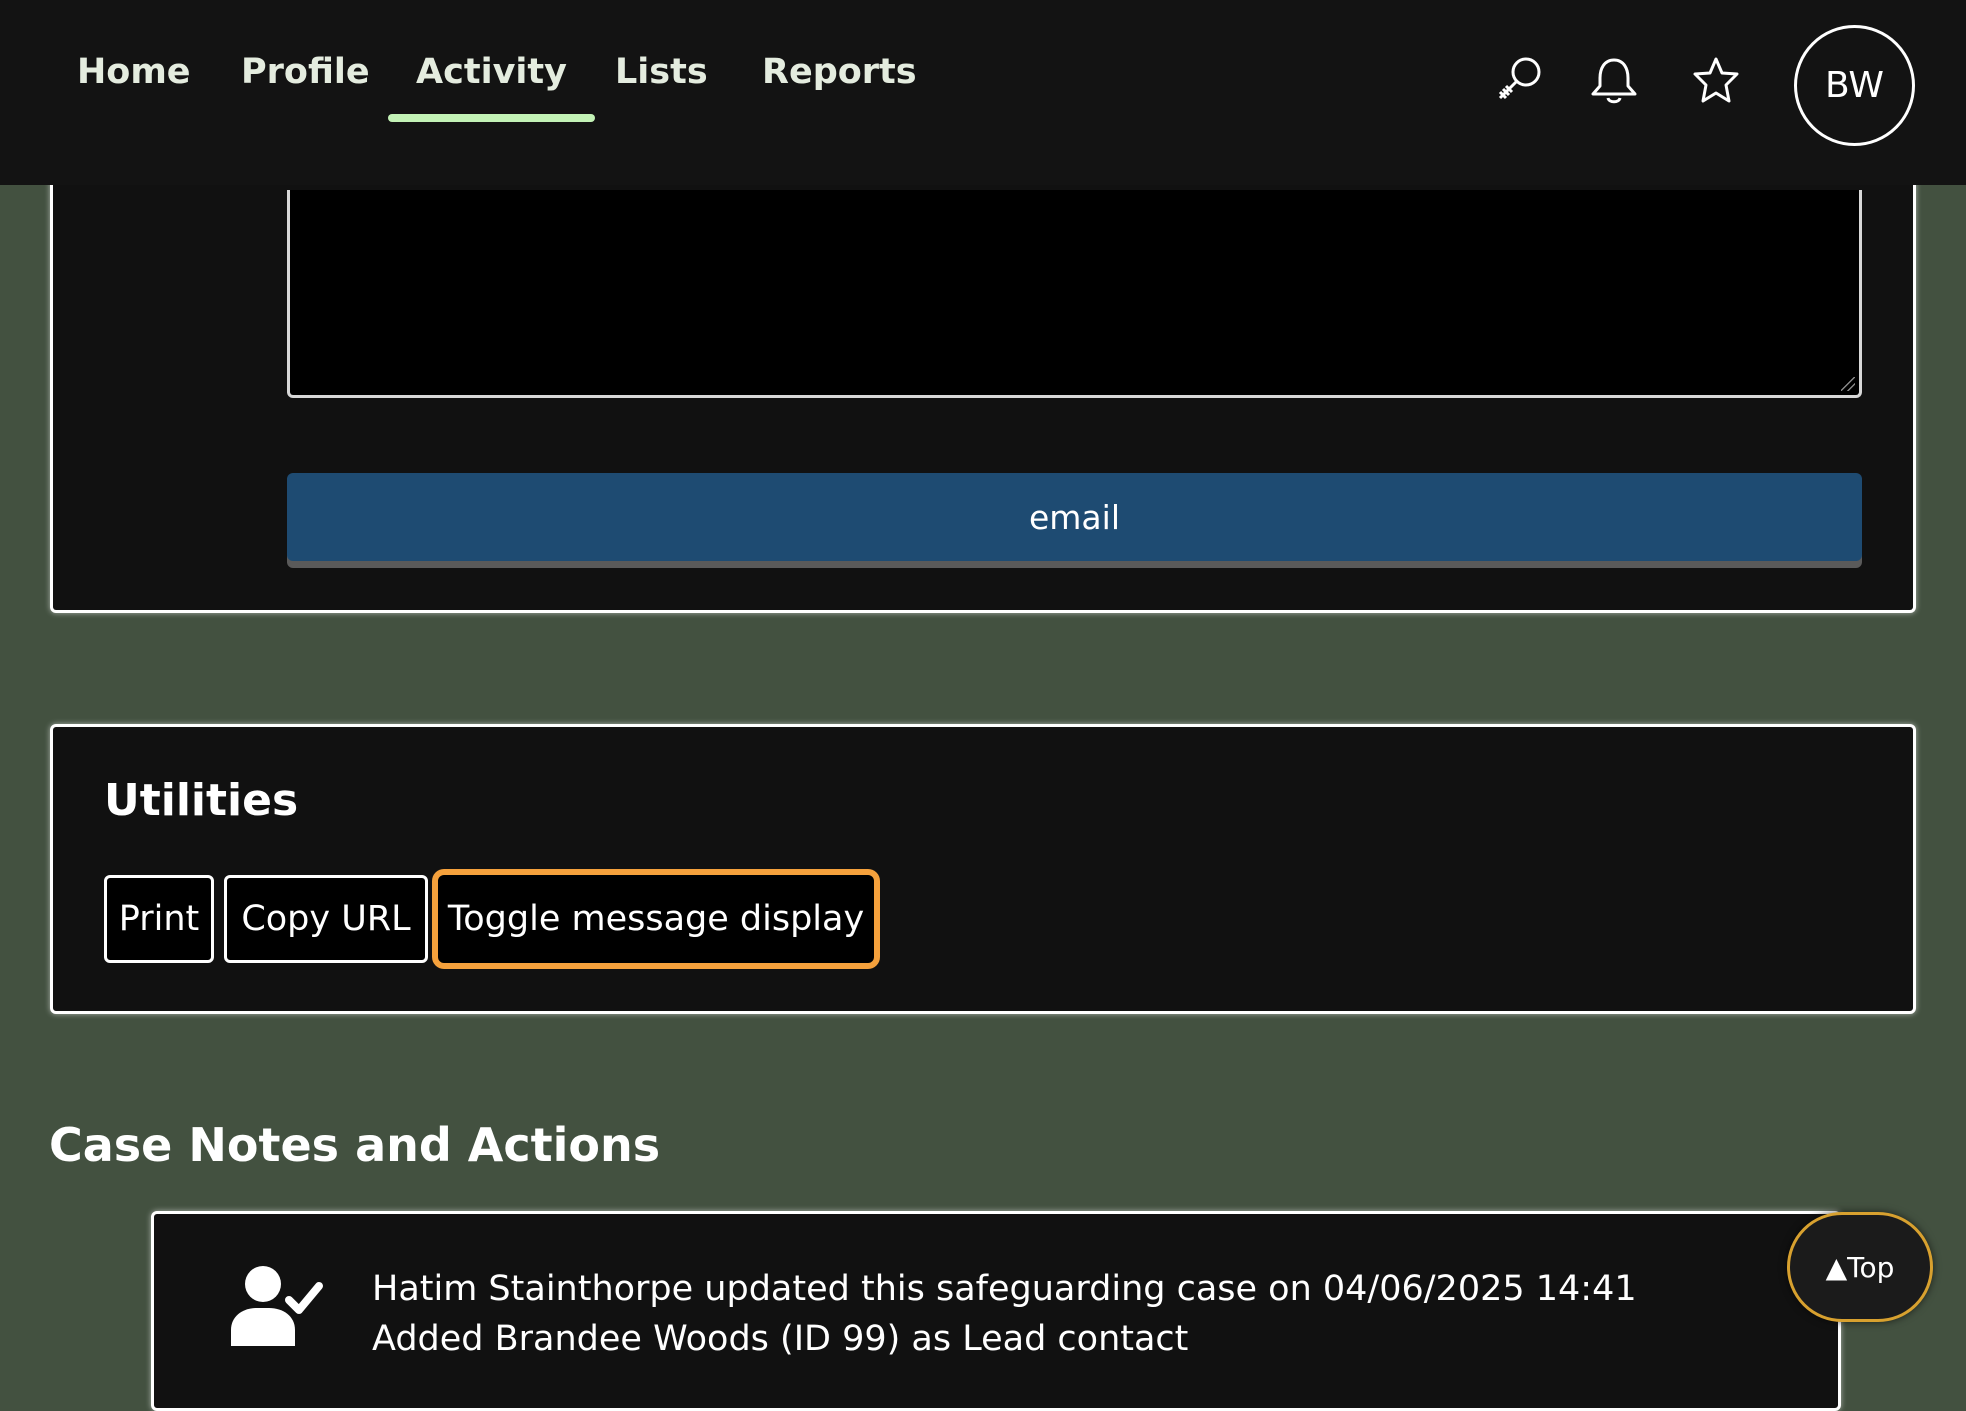 This screenshot has width=1966, height=1411. What do you see at coordinates (305, 72) in the screenshot?
I see `nav-profile: Profile` at bounding box center [305, 72].